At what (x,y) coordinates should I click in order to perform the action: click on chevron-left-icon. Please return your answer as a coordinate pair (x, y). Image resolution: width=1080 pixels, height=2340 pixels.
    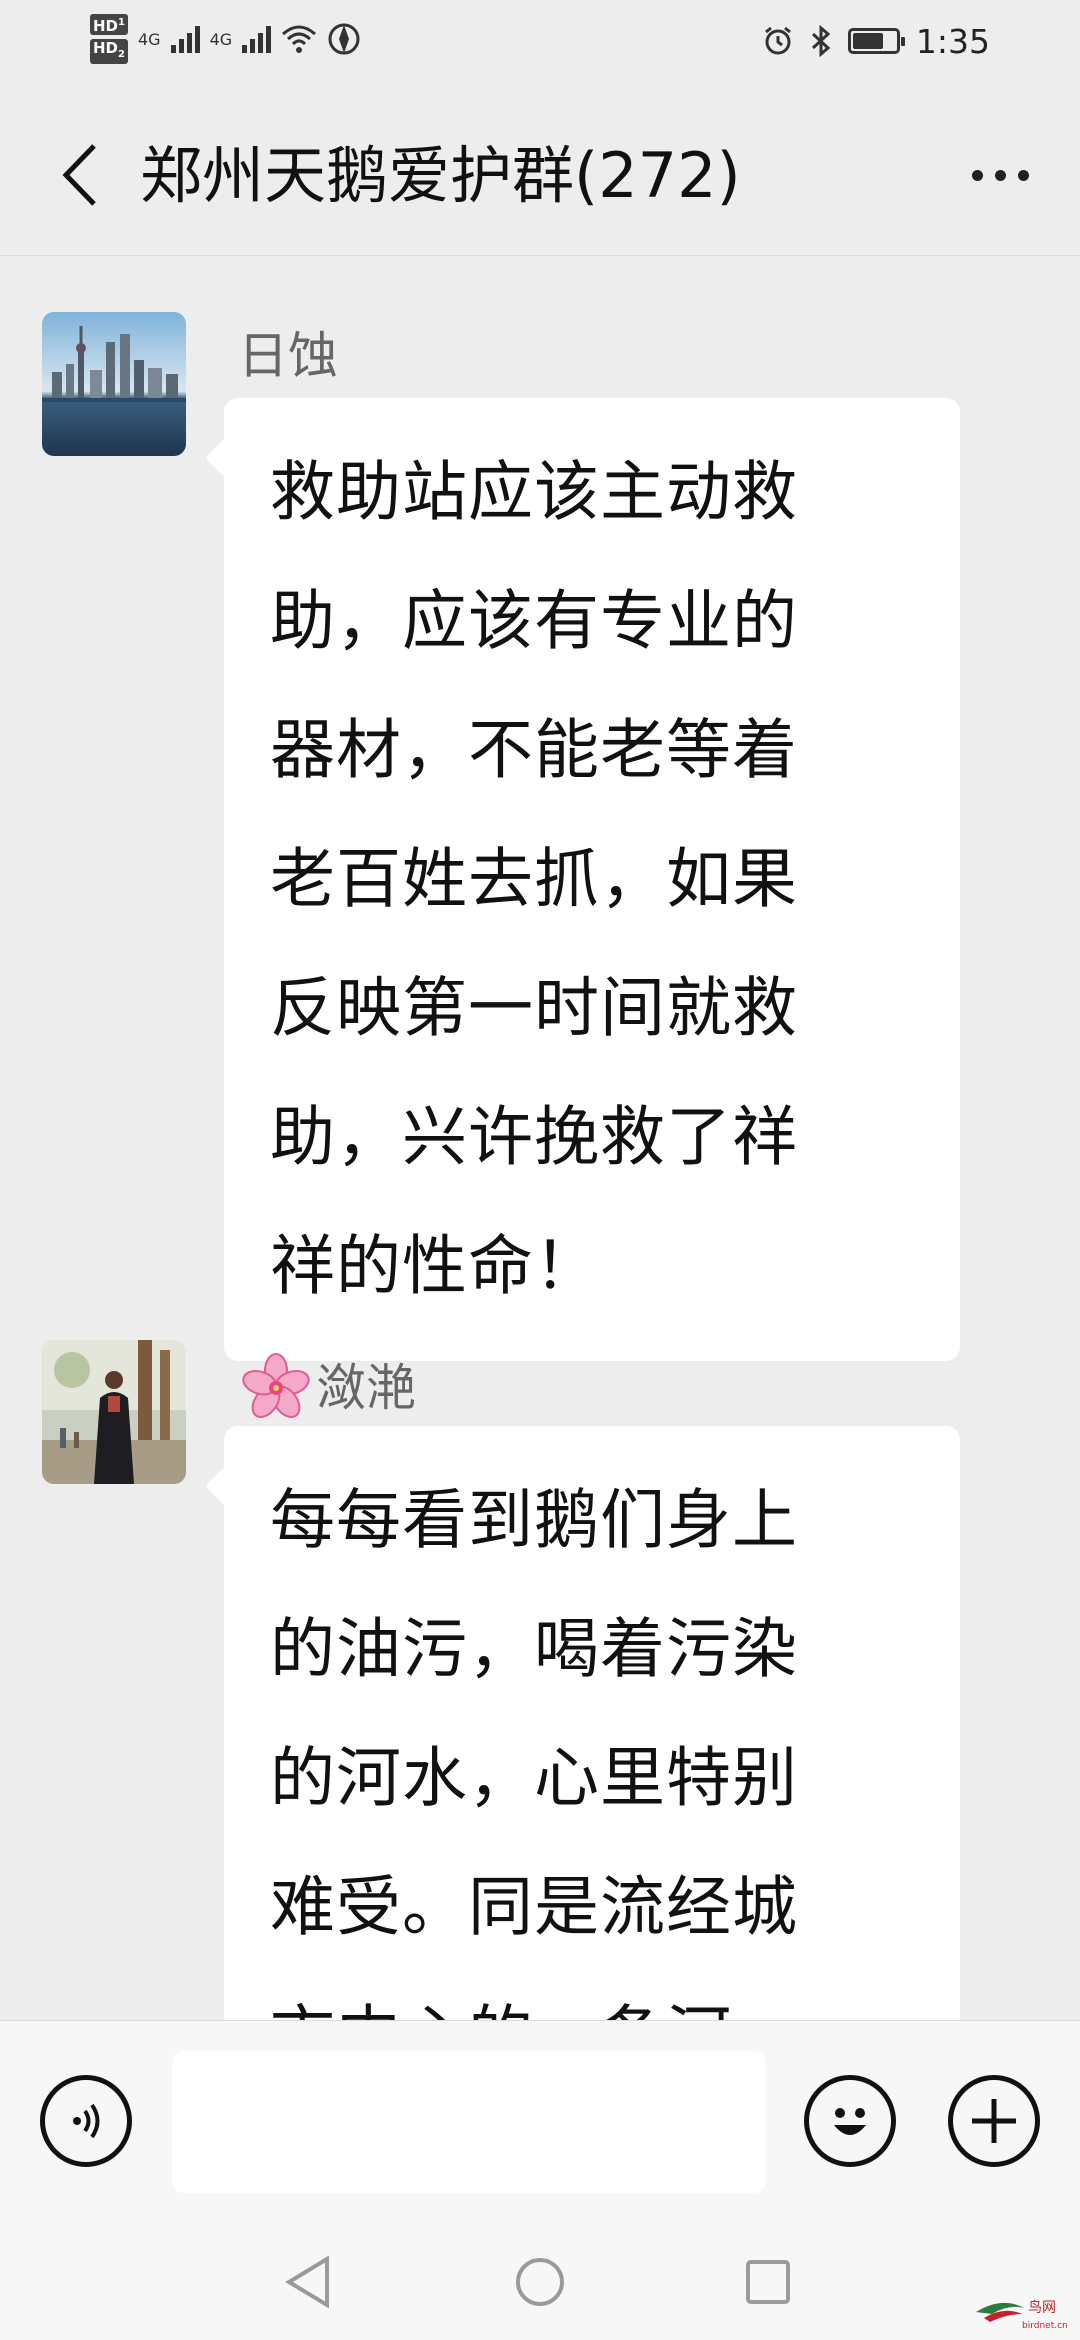
    Looking at the image, I should click on (79, 175).